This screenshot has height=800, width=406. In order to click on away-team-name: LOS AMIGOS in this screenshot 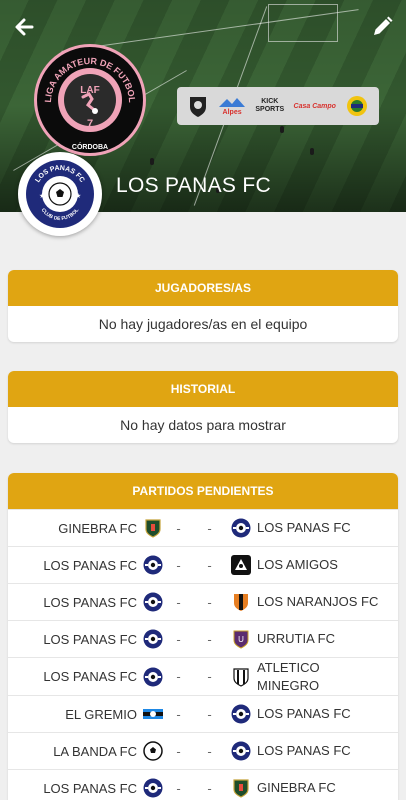, I will do `click(297, 564)`.